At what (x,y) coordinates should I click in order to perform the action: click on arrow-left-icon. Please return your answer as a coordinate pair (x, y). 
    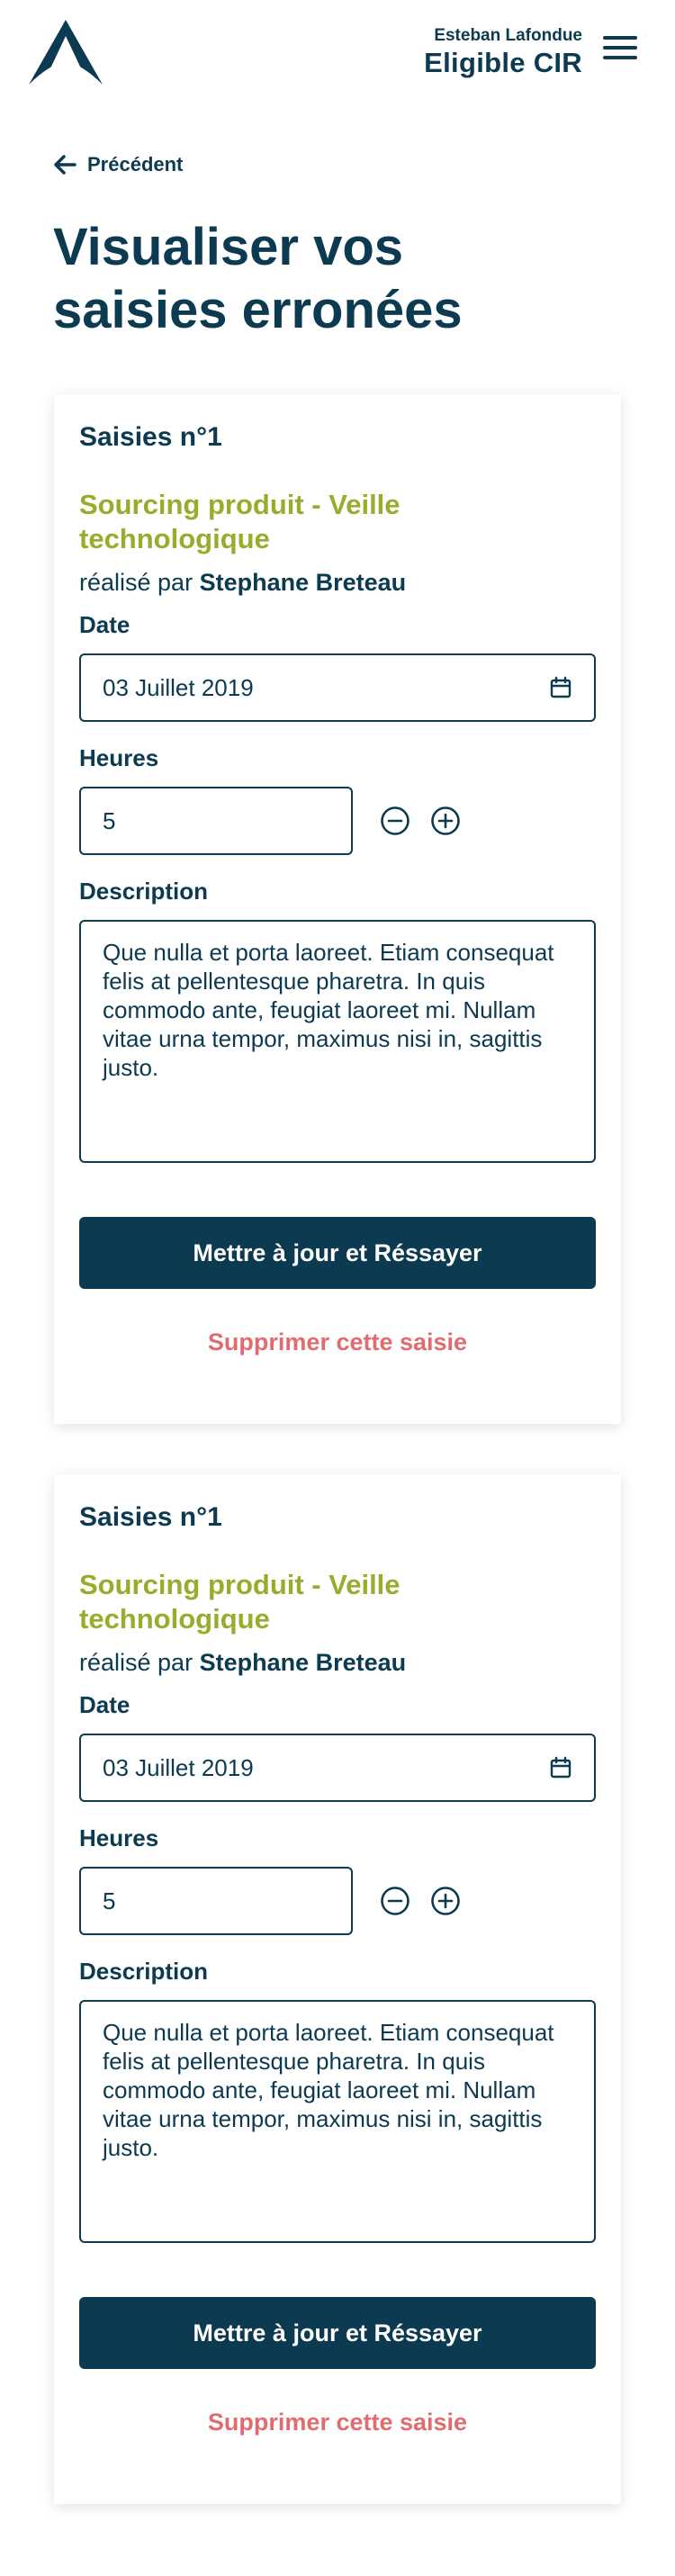
    Looking at the image, I should click on (65, 165).